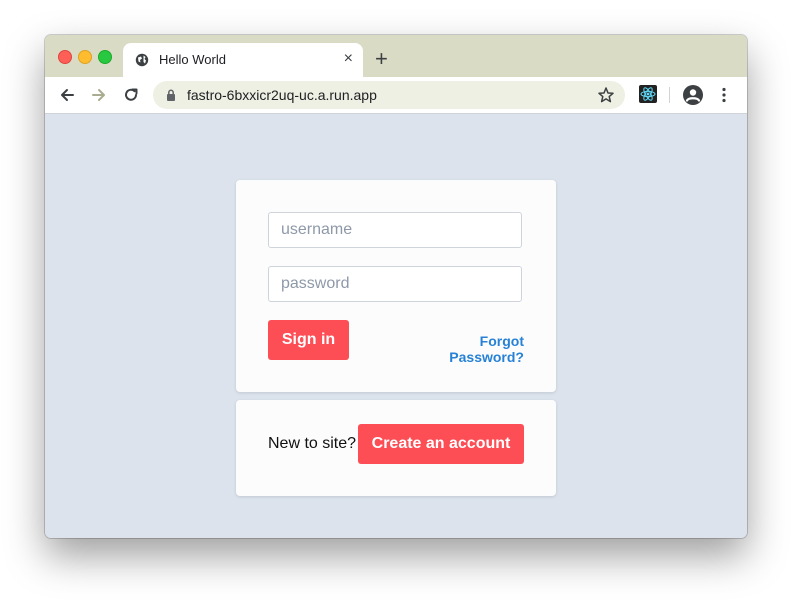 The height and width of the screenshot is (606, 799). What do you see at coordinates (348, 59) in the screenshot?
I see `close-tab-icon: ×` at bounding box center [348, 59].